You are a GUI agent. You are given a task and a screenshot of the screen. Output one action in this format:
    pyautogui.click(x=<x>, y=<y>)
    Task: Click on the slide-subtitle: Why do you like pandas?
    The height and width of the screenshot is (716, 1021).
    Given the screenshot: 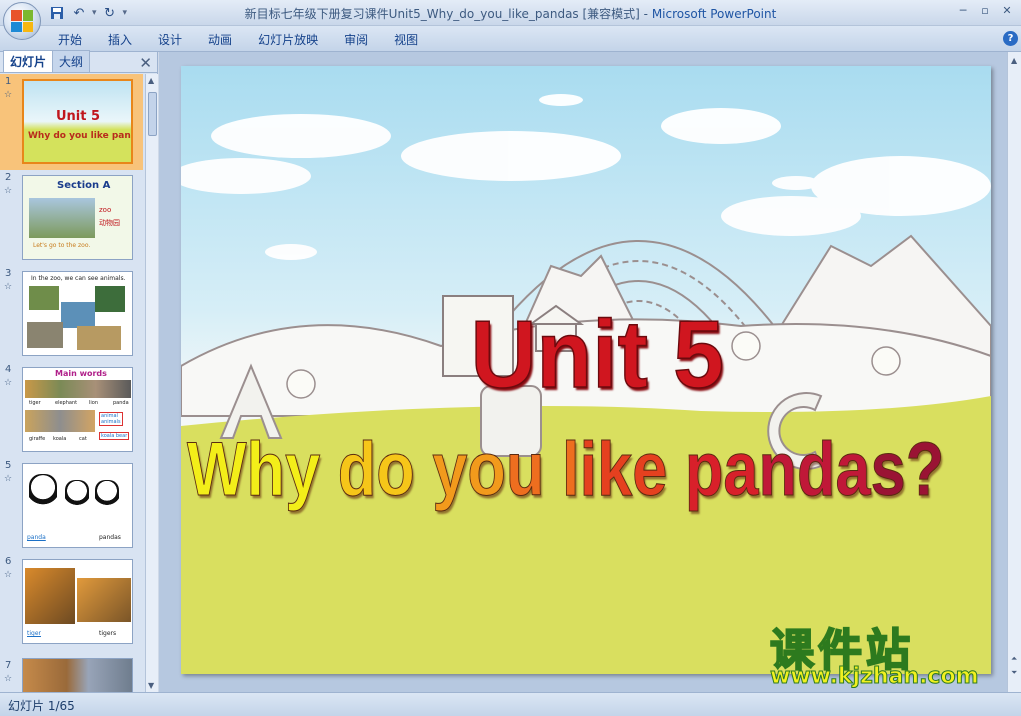 What is the action you would take?
    pyautogui.click(x=566, y=469)
    